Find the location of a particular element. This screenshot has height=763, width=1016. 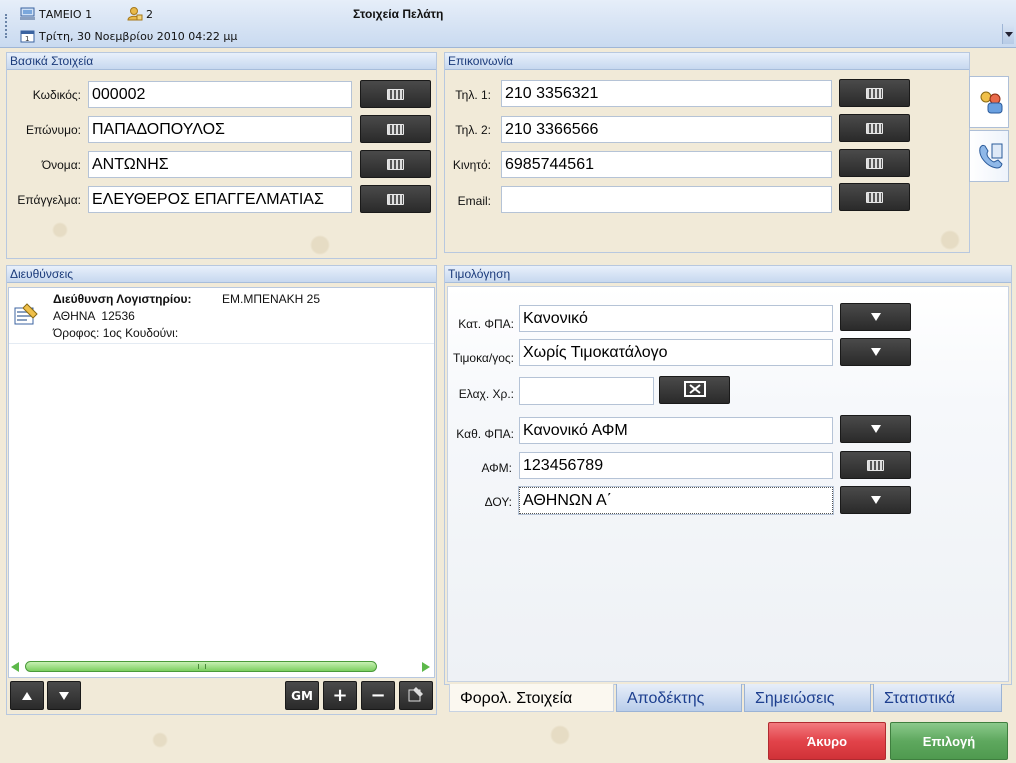

cancel-button: Άκυρο is located at coordinates (827, 741).